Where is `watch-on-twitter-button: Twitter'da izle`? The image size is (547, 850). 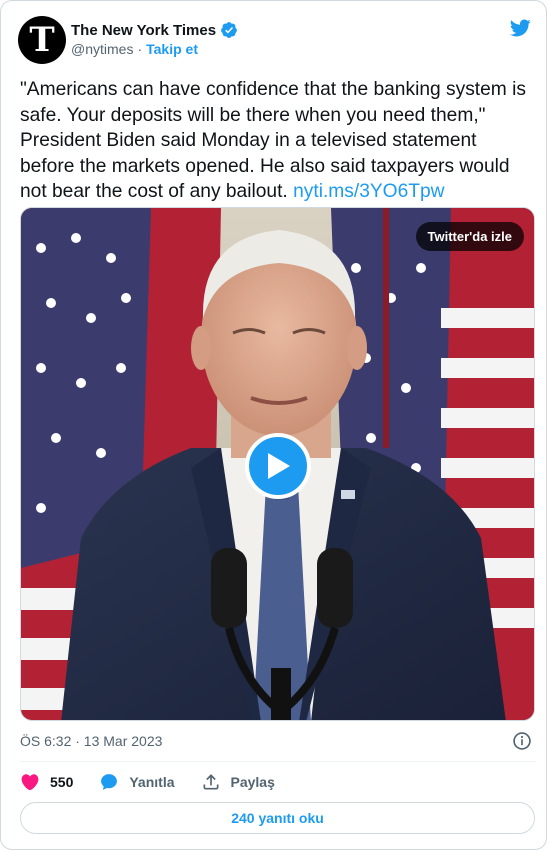 watch-on-twitter-button: Twitter'da izle is located at coordinates (469, 236).